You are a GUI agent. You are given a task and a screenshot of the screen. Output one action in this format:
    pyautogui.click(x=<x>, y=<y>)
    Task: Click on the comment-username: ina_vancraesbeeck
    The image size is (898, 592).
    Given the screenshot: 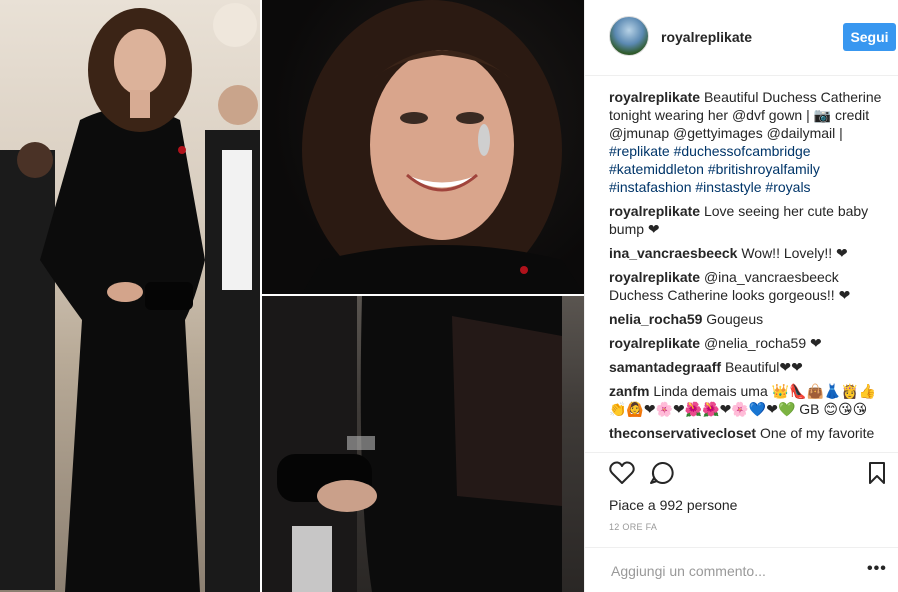 What is the action you would take?
    pyautogui.click(x=673, y=253)
    